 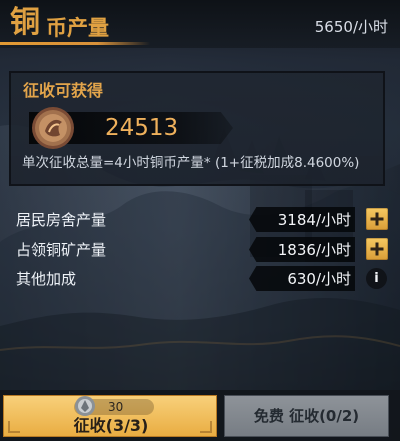 I want to click on resource-title: 铜 币产量, so click(x=80, y=24).